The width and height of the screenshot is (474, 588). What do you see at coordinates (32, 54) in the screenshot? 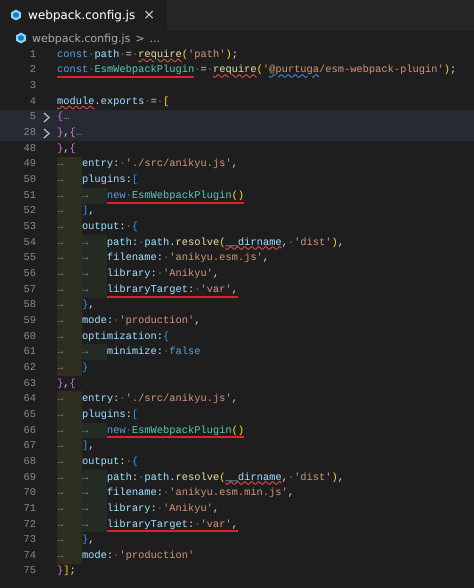
I see `line-number: 1` at bounding box center [32, 54].